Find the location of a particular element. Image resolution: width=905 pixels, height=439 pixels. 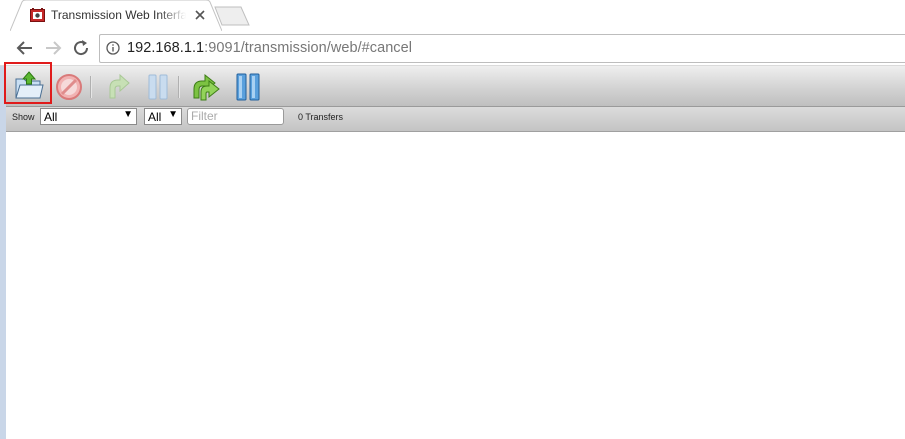

status-filter-select: All ▼ is located at coordinates (88, 116).